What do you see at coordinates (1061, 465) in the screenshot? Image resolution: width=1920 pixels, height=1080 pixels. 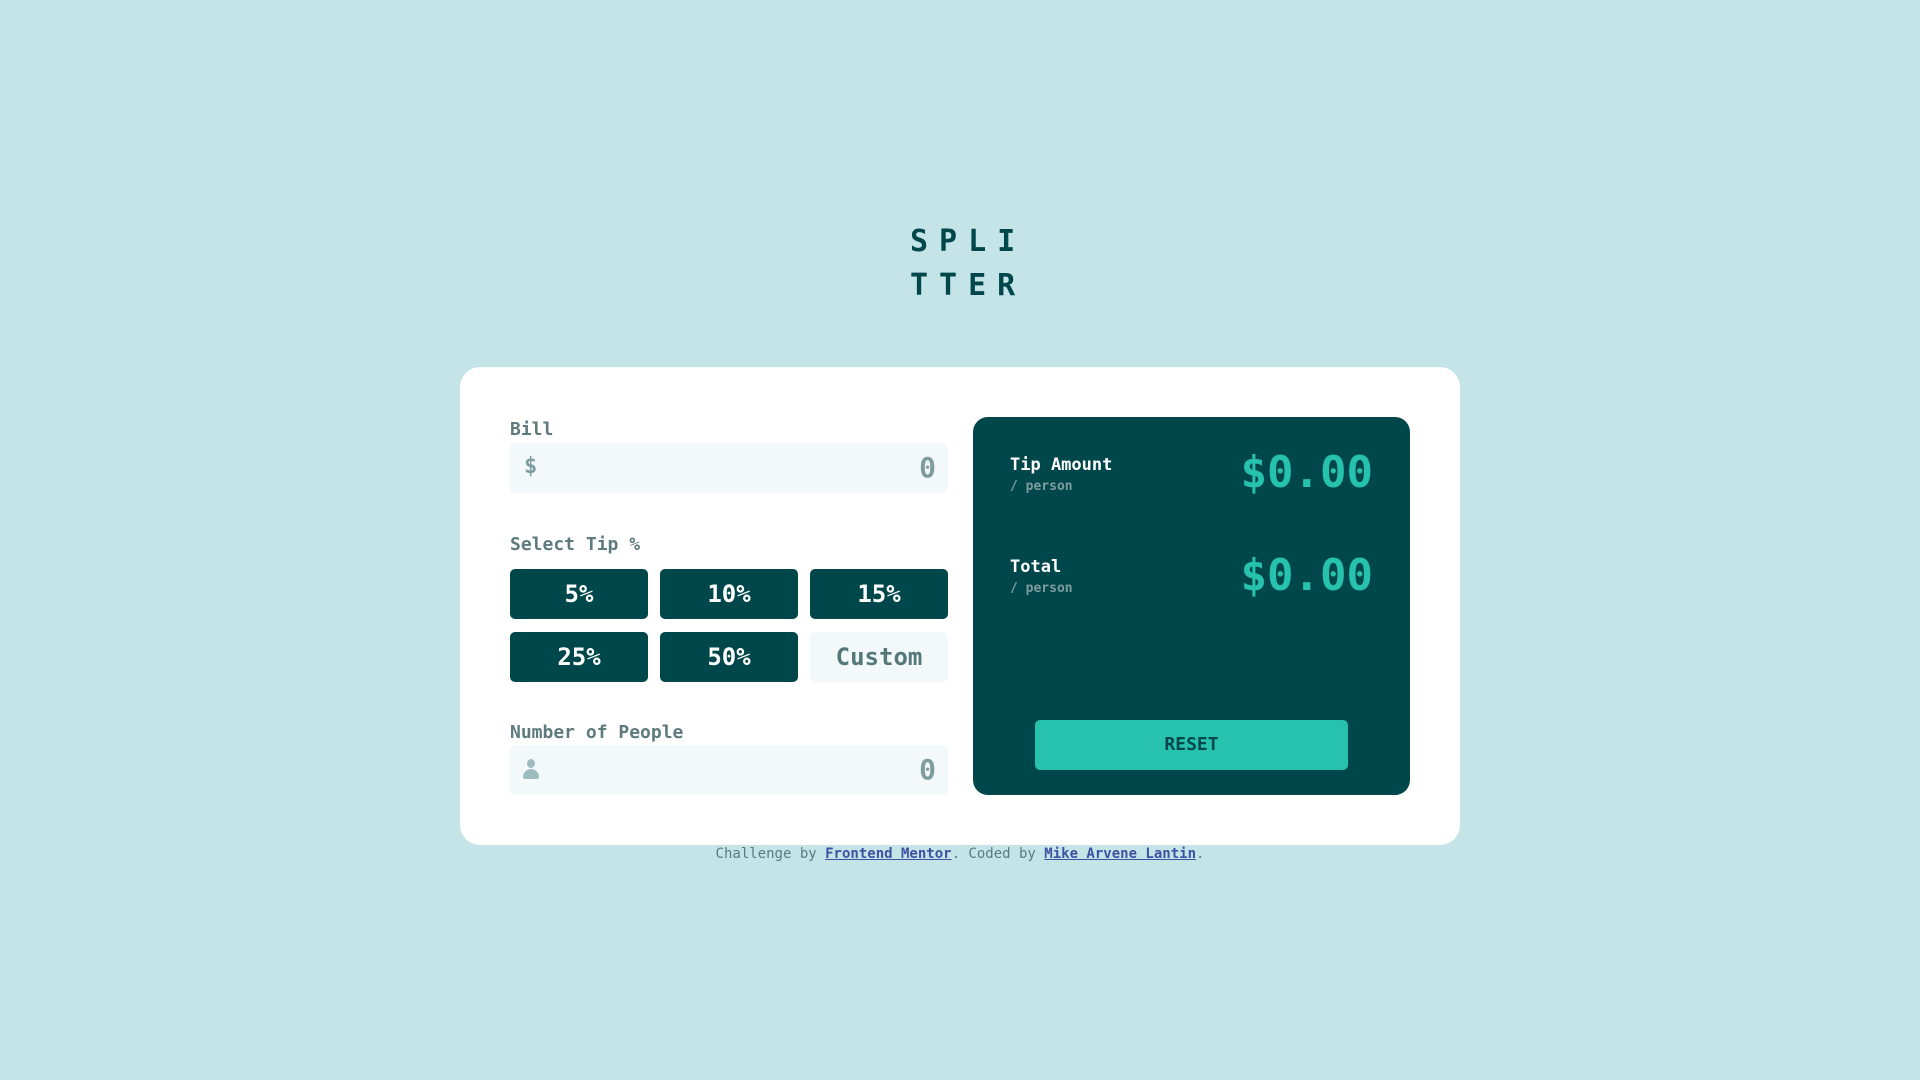 I see `tip-amount-title: Tip Amount` at bounding box center [1061, 465].